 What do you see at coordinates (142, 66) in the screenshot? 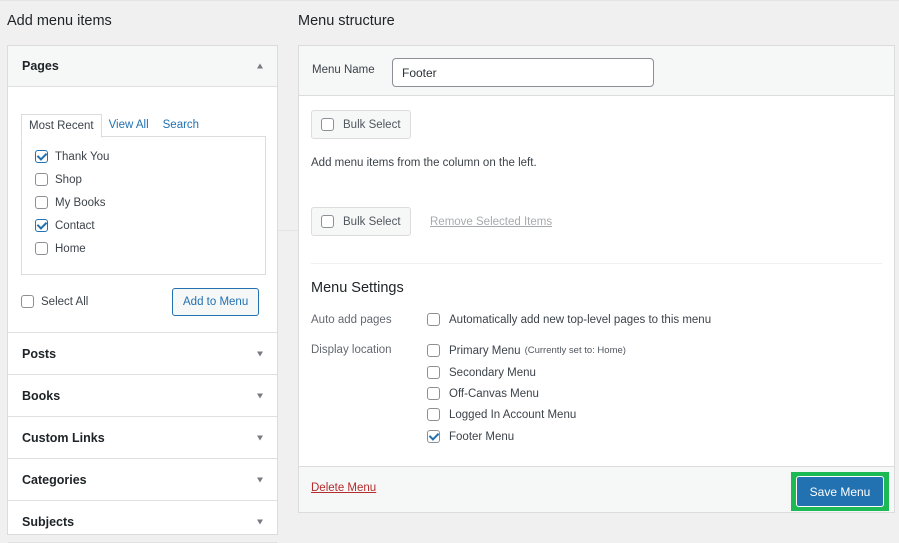
I see `section-pages-header: Pages` at bounding box center [142, 66].